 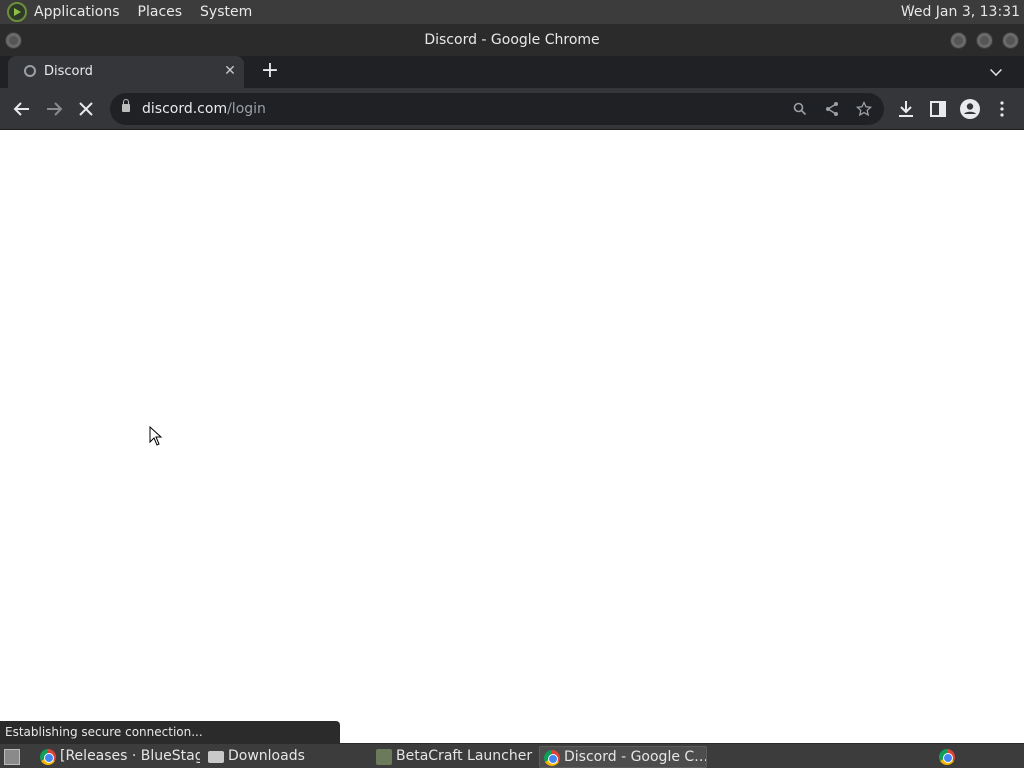 What do you see at coordinates (1010, 40) in the screenshot?
I see `close-window-button` at bounding box center [1010, 40].